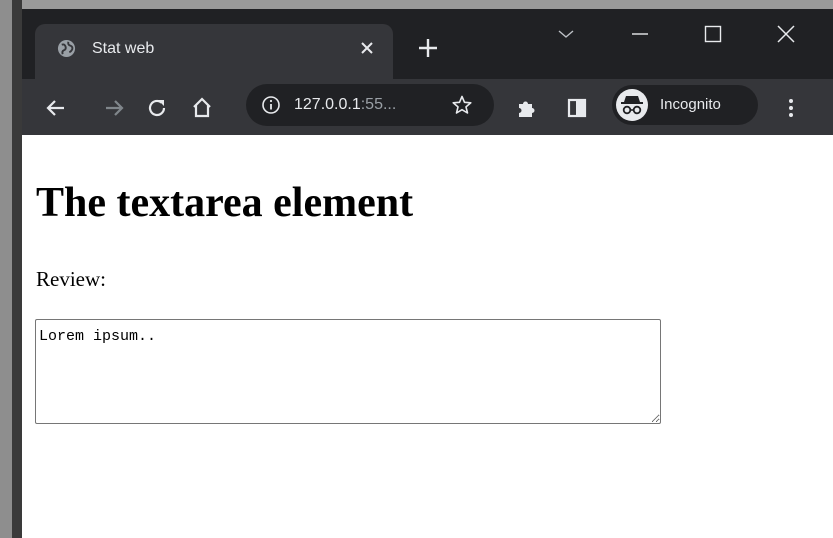 The height and width of the screenshot is (538, 833). I want to click on review-label: Review:, so click(71, 279).